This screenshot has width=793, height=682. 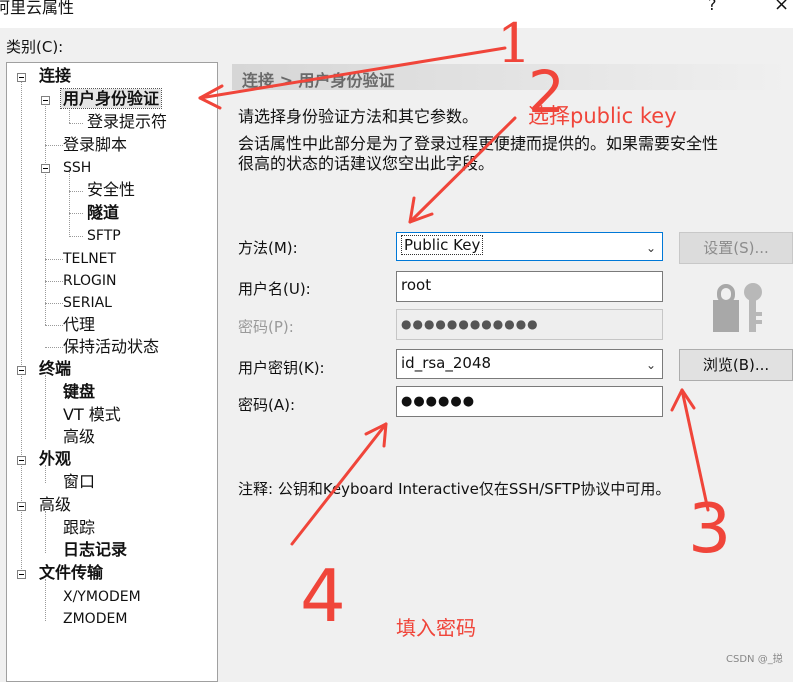 What do you see at coordinates (55, 369) in the screenshot?
I see `tree-item-terminal: 终端` at bounding box center [55, 369].